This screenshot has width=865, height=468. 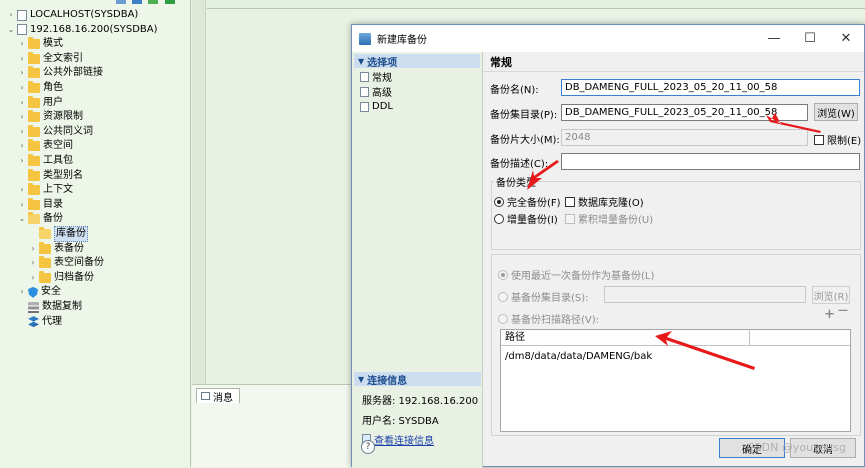 I want to click on tree-node: 类型别名, so click(x=50, y=175).